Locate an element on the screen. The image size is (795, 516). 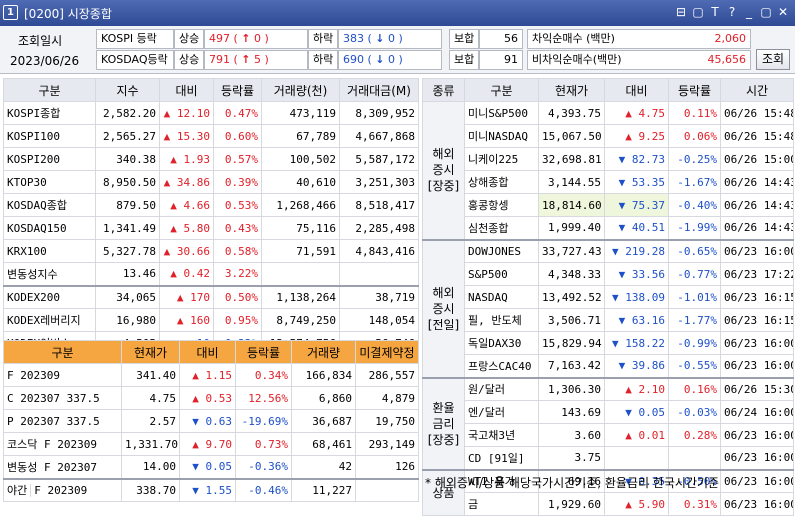
index-header-0: 구분 is located at coordinates (49, 90).